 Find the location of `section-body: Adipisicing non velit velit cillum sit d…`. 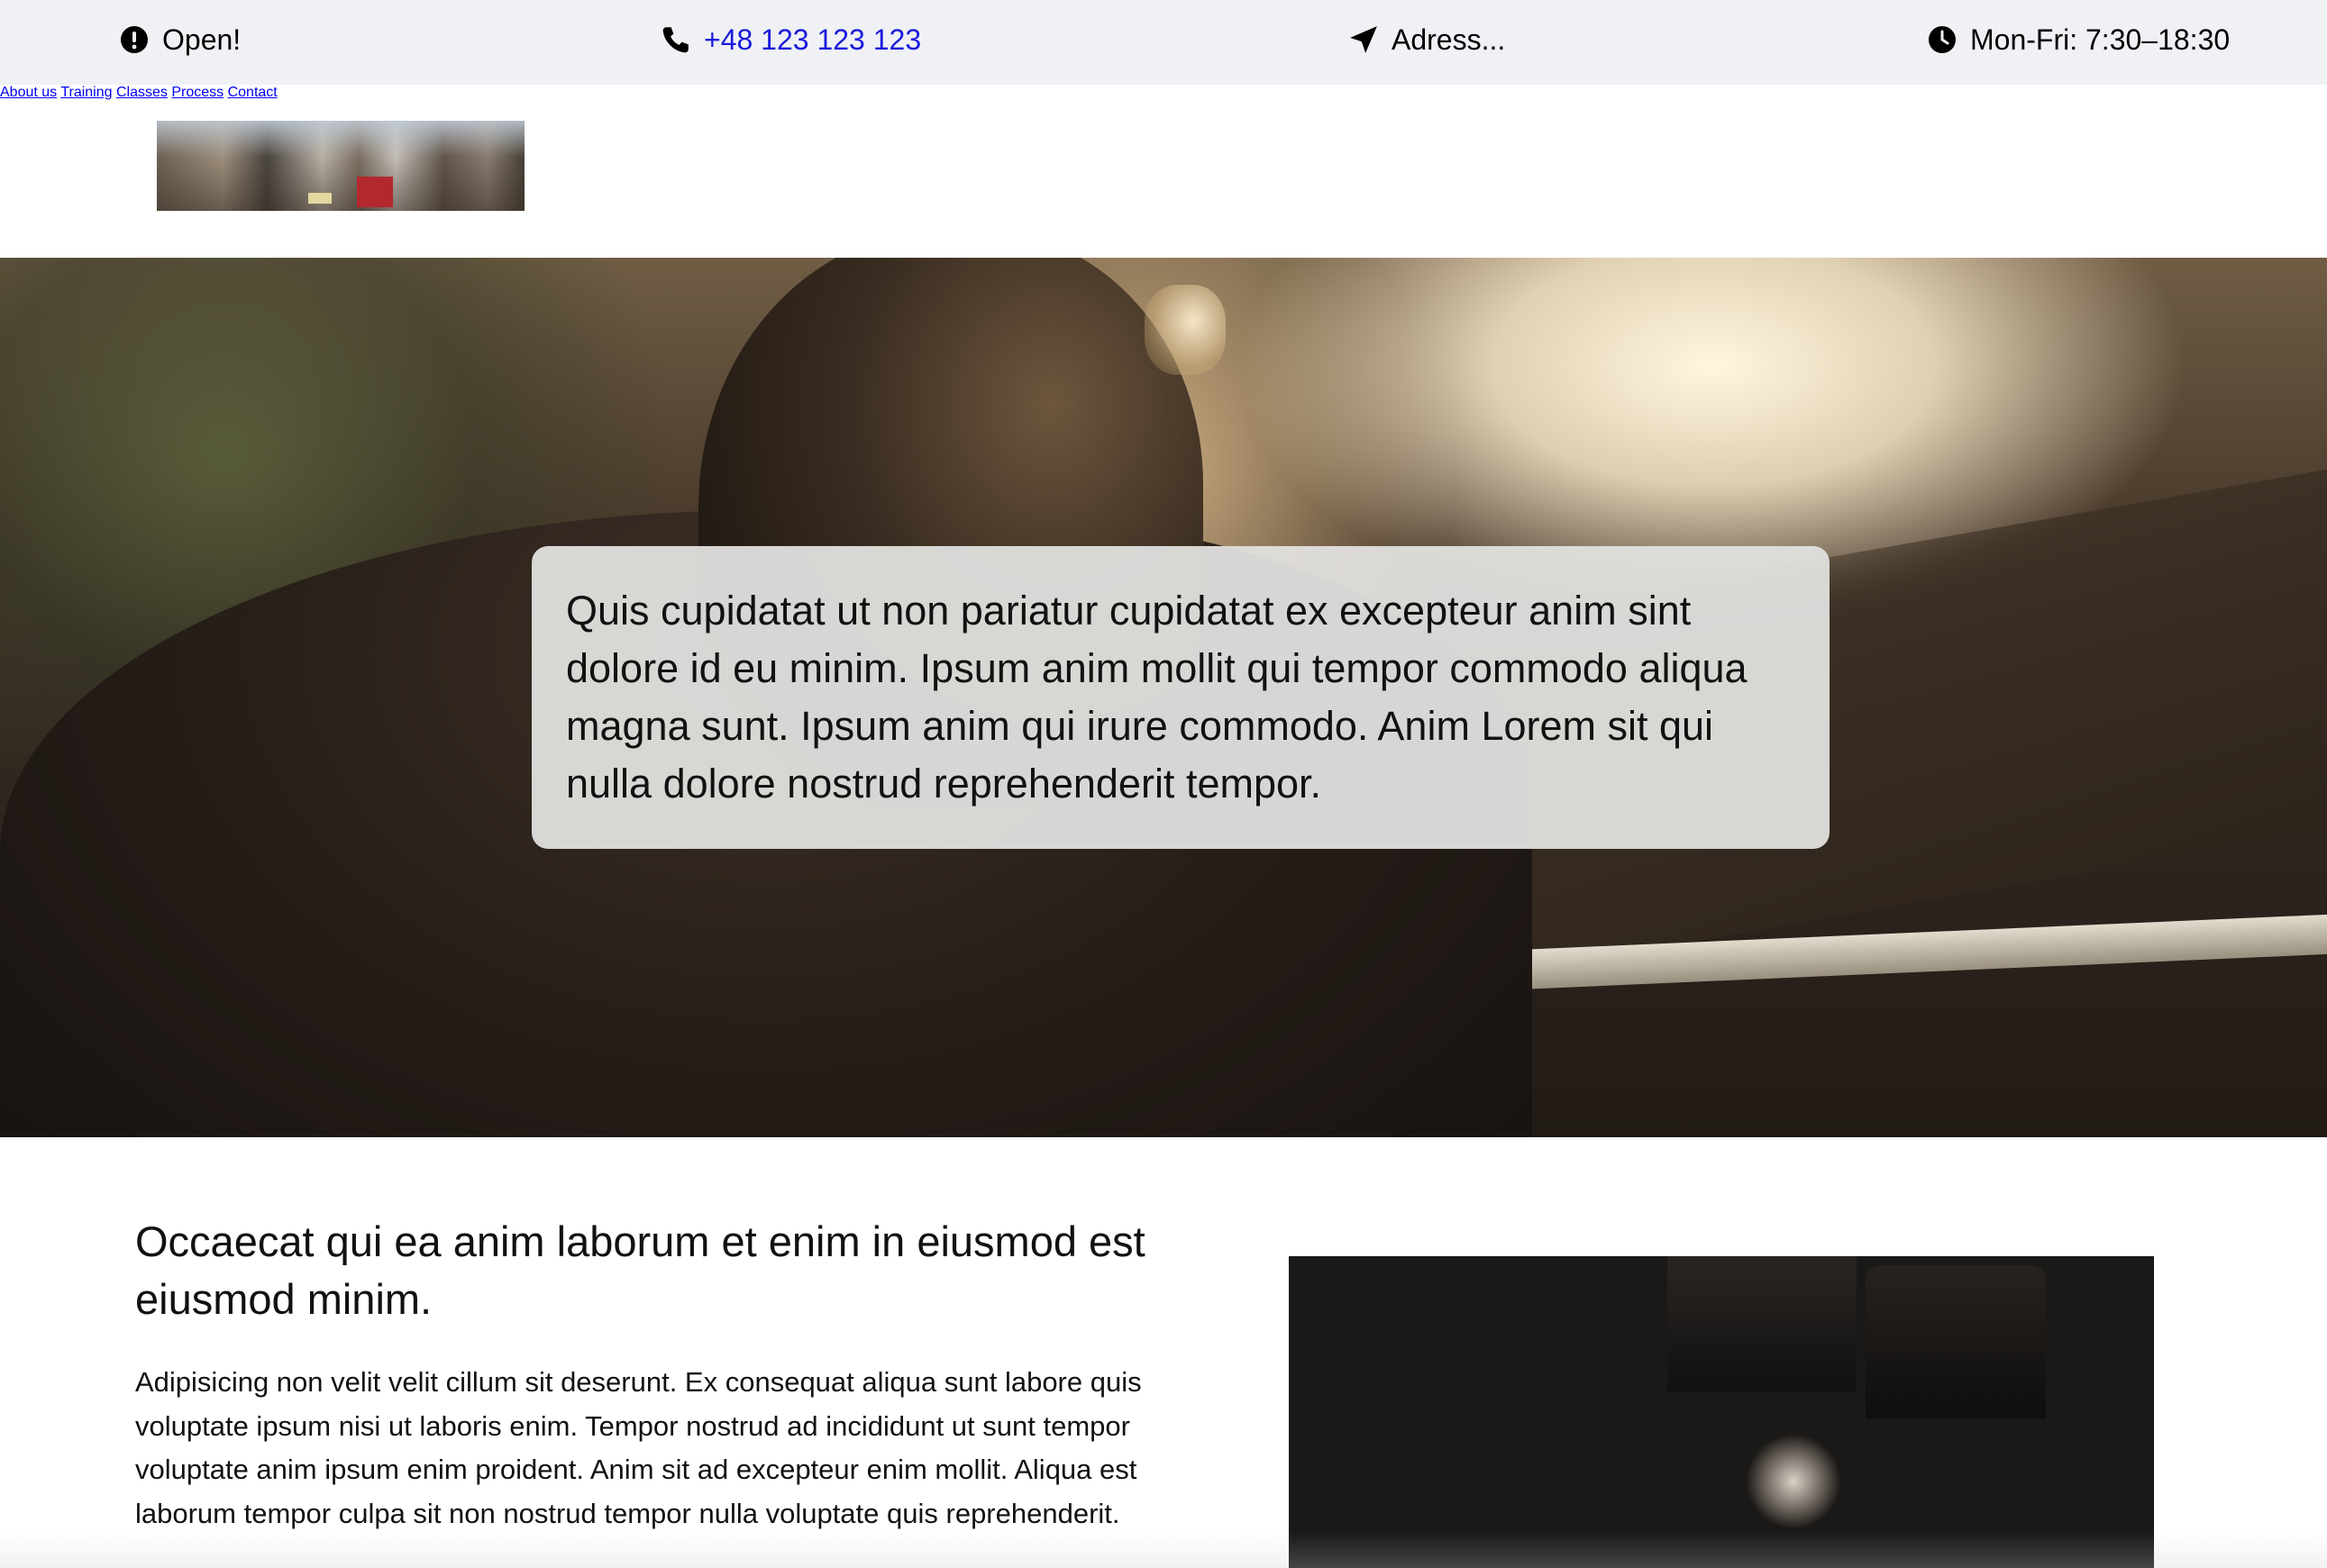

section-body: Adipisicing non velit velit cillum sit d… is located at coordinates (638, 1447).